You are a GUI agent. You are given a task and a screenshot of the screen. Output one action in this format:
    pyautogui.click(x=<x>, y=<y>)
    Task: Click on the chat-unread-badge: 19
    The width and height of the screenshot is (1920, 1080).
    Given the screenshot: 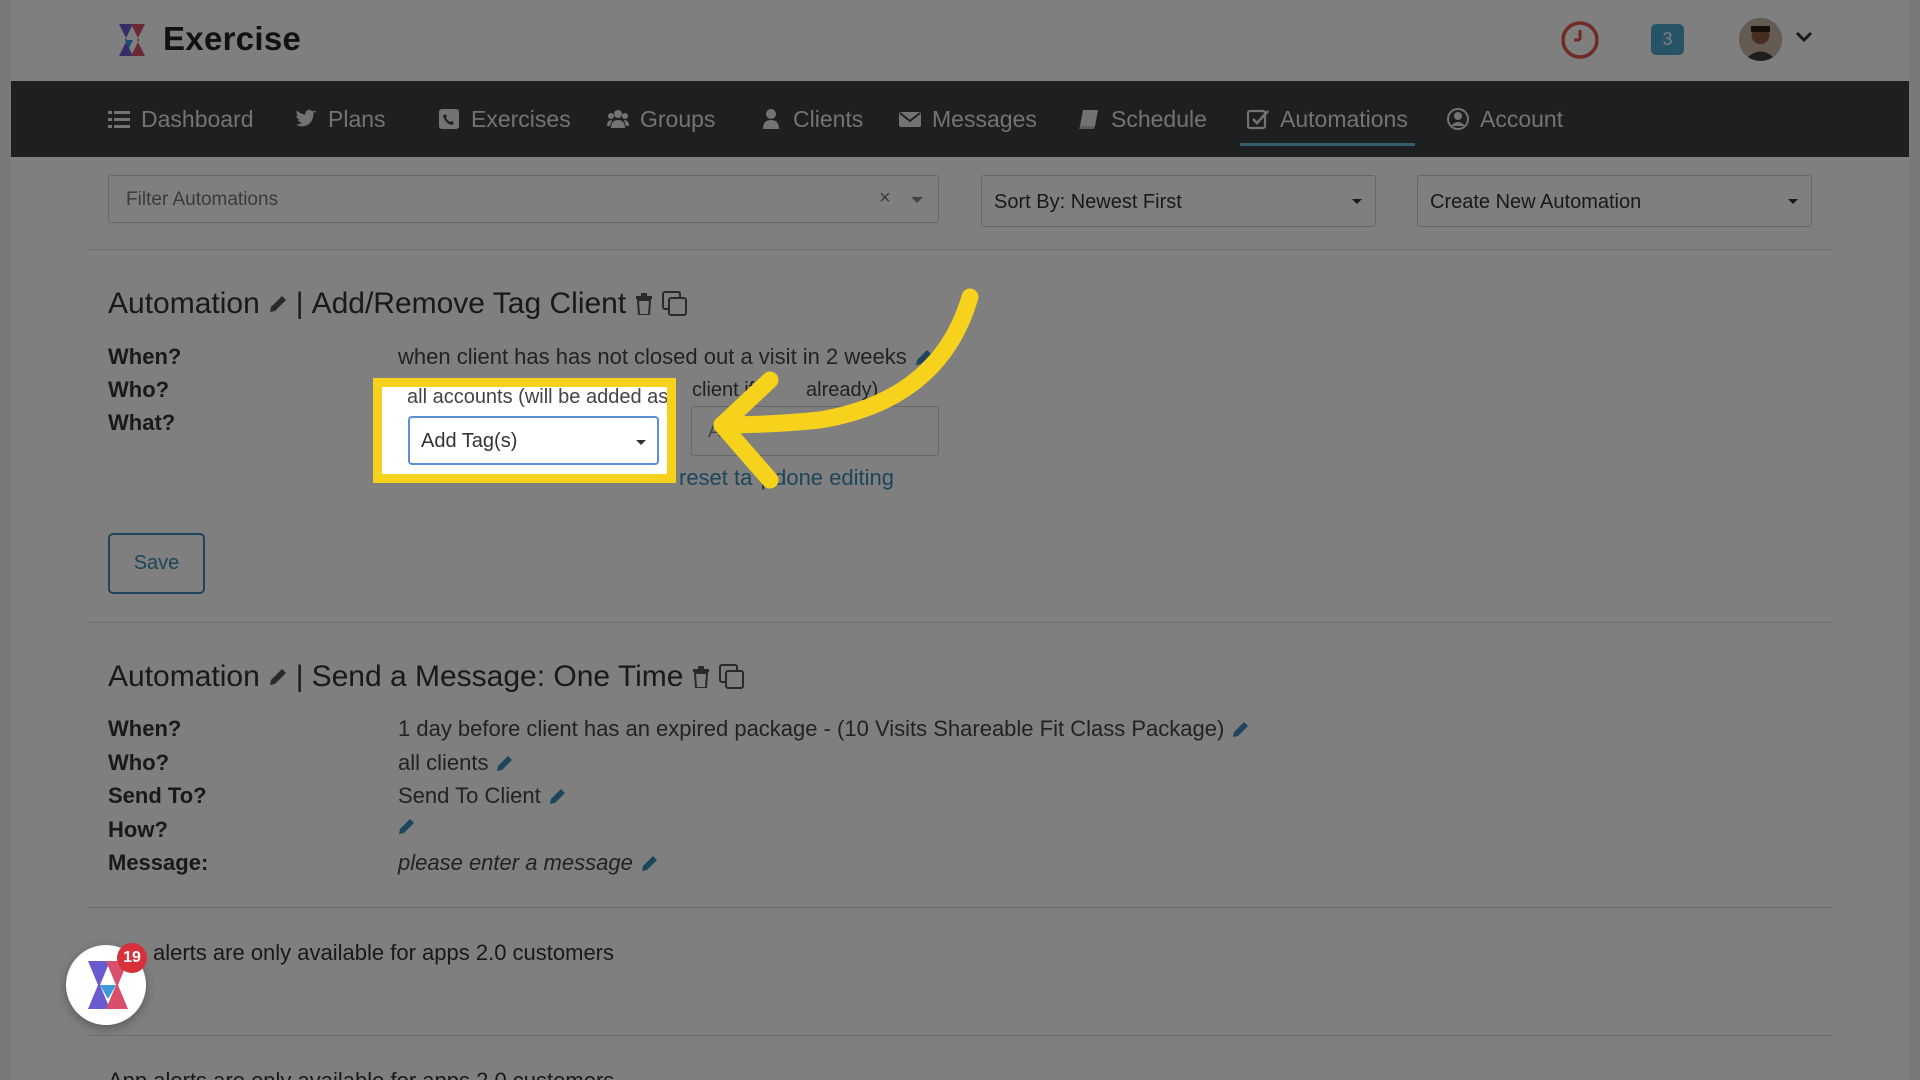 What is the action you would take?
    pyautogui.click(x=132, y=958)
    